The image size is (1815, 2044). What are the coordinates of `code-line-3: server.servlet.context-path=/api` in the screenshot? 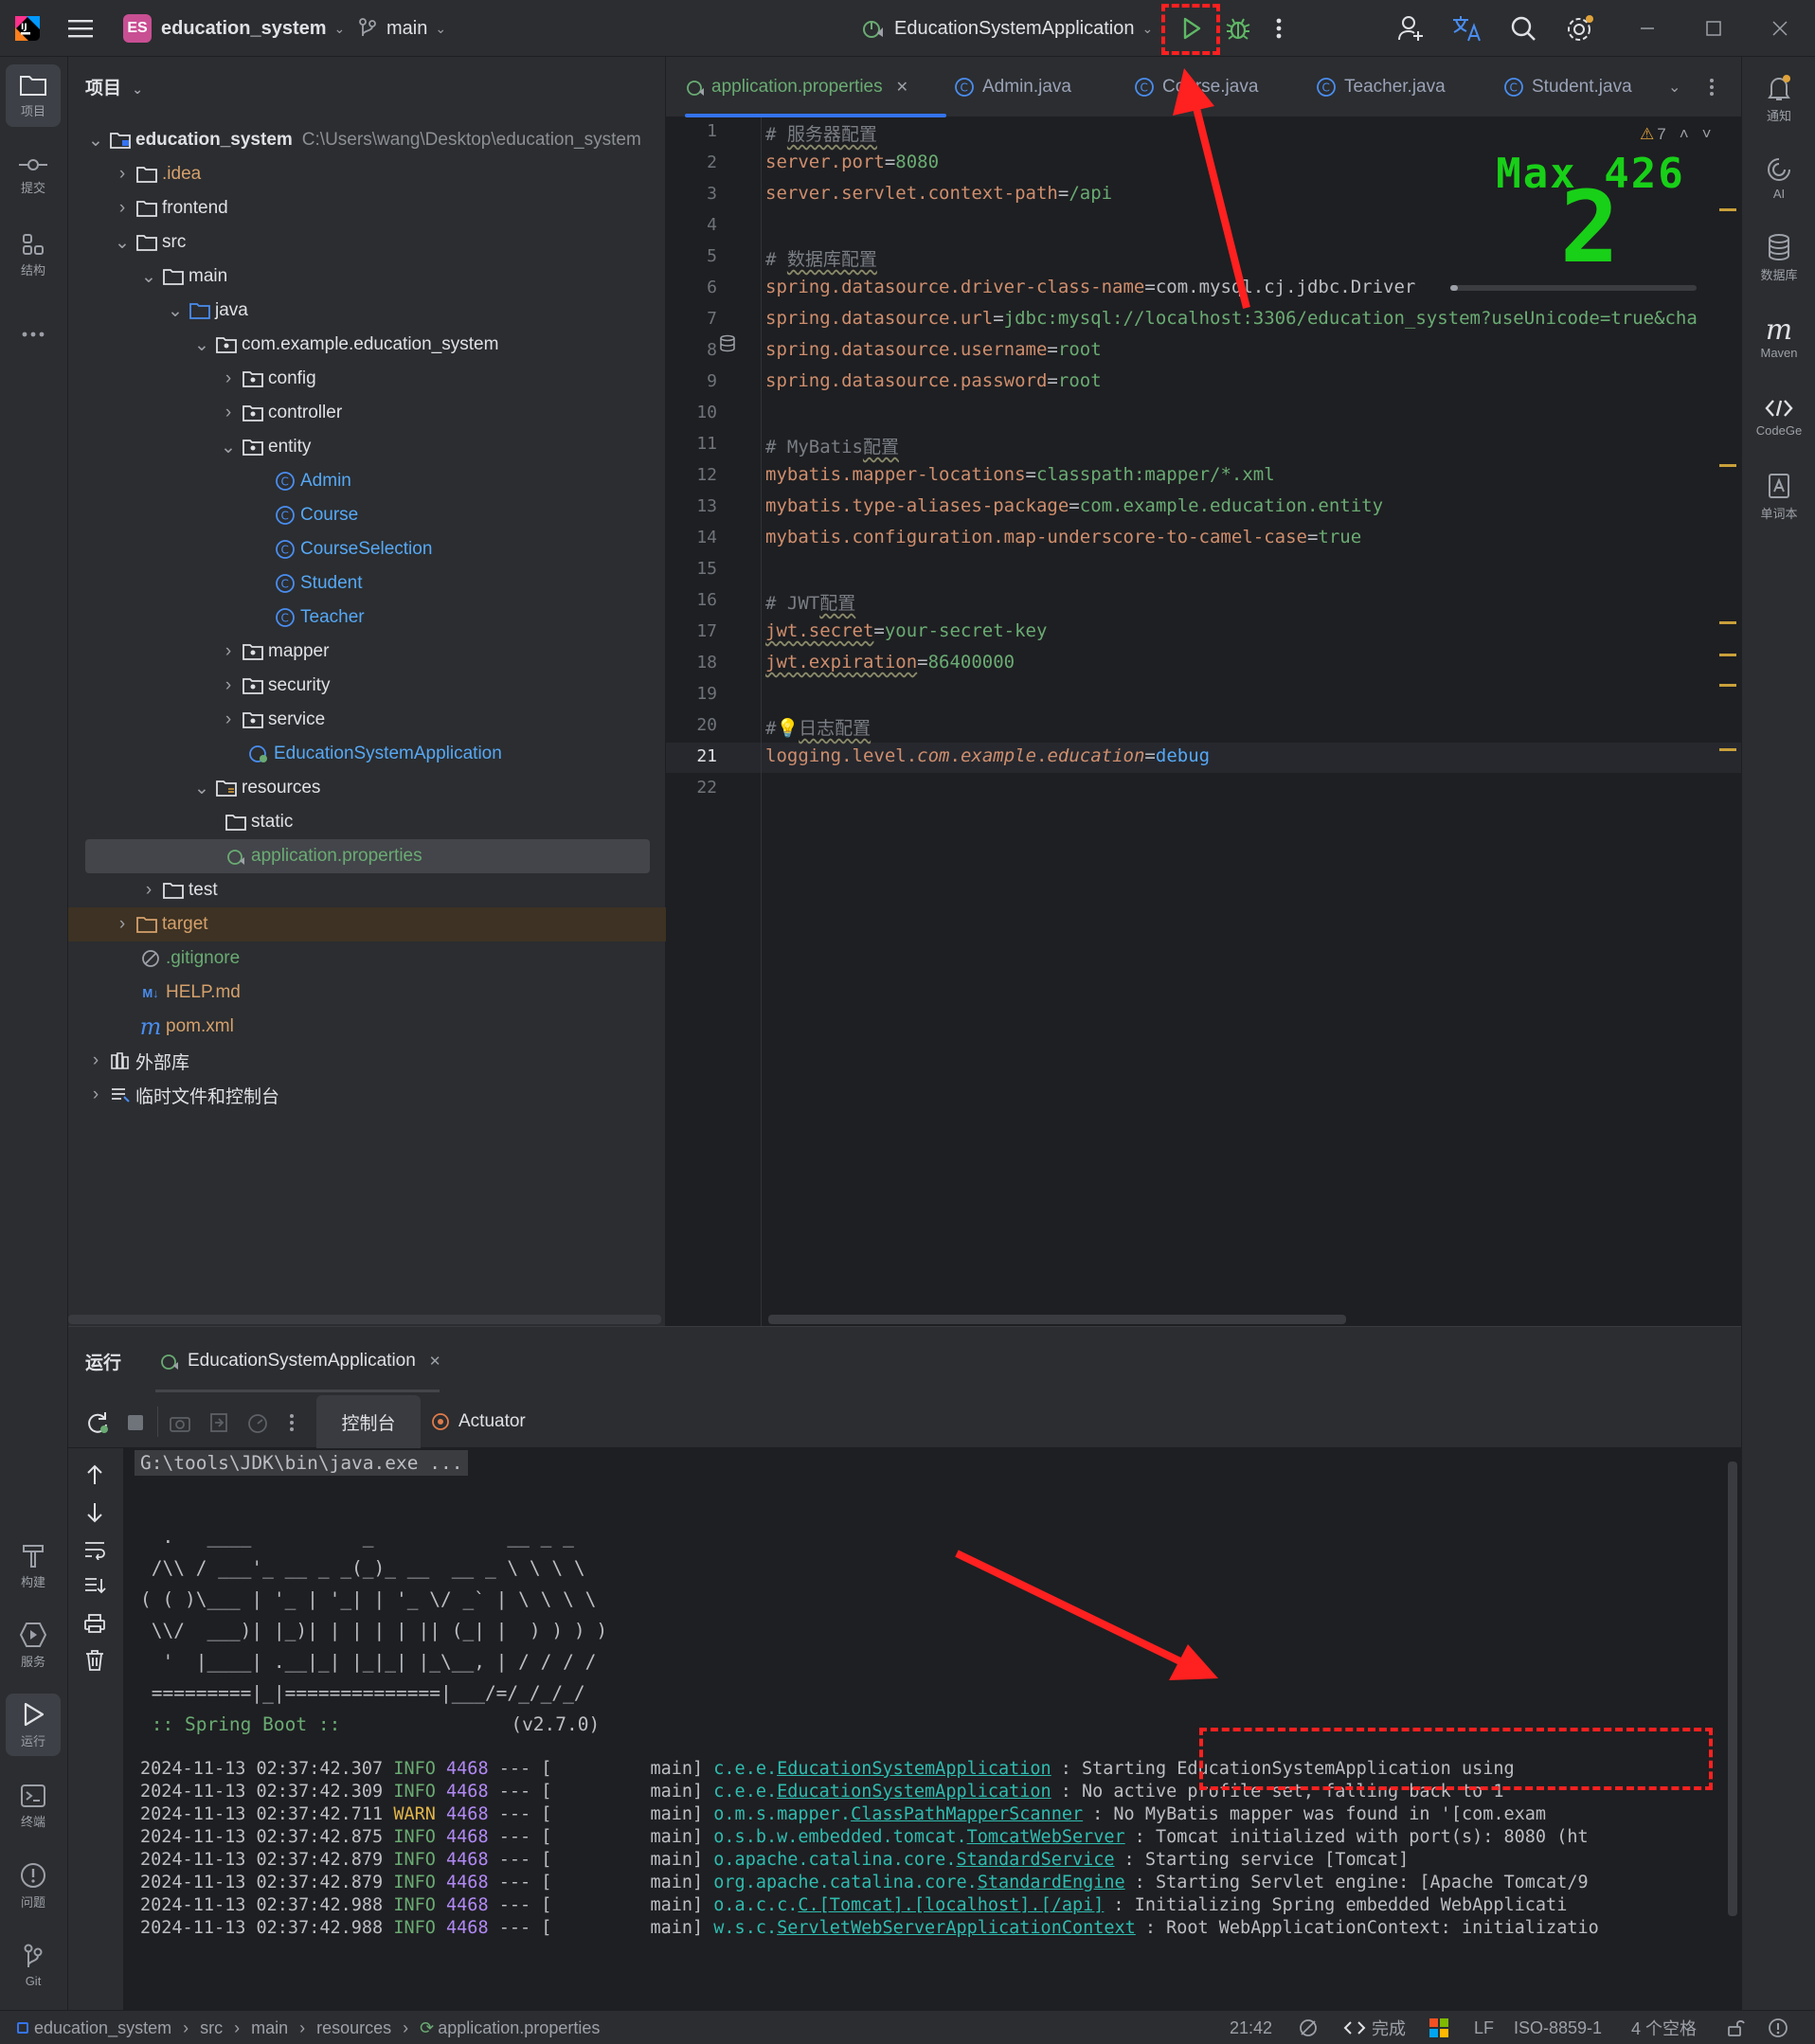 It's located at (939, 193).